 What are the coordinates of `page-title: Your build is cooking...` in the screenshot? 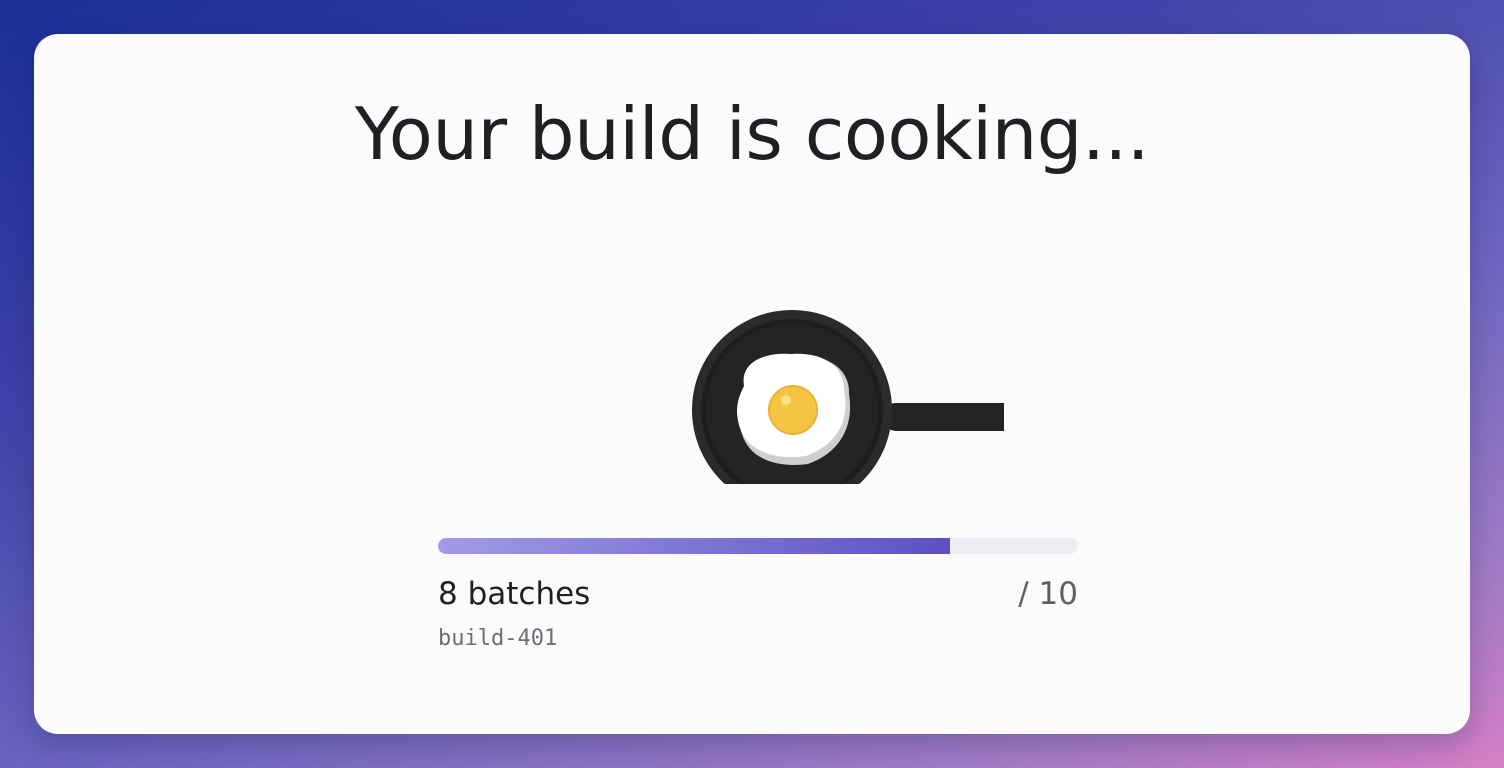 It's located at (752, 134).